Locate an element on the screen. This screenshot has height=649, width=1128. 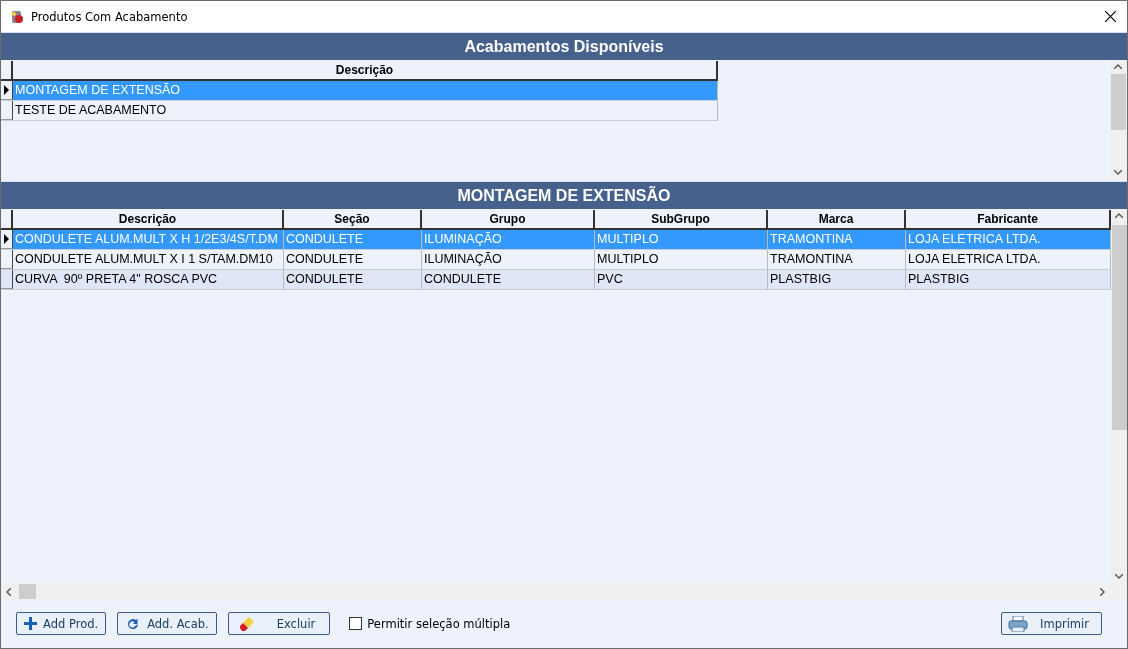
toolbar-button: Add Prod. is located at coordinates (61, 623).